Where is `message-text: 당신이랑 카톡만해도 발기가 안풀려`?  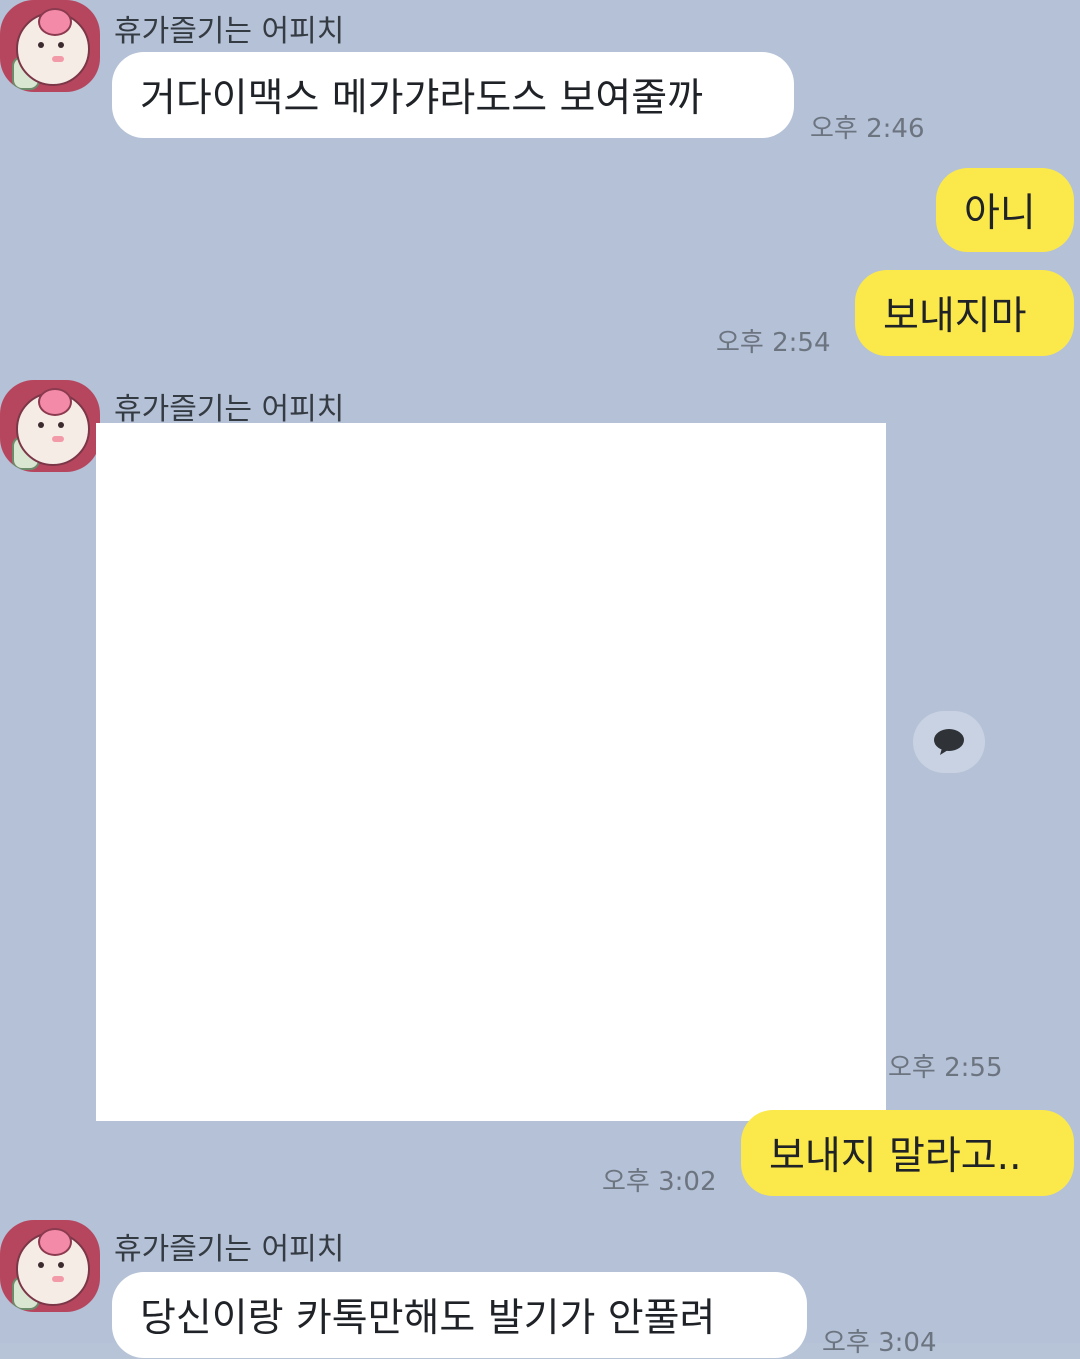
message-text: 당신이랑 카톡만해도 발기가 안풀려 is located at coordinates (428, 1318).